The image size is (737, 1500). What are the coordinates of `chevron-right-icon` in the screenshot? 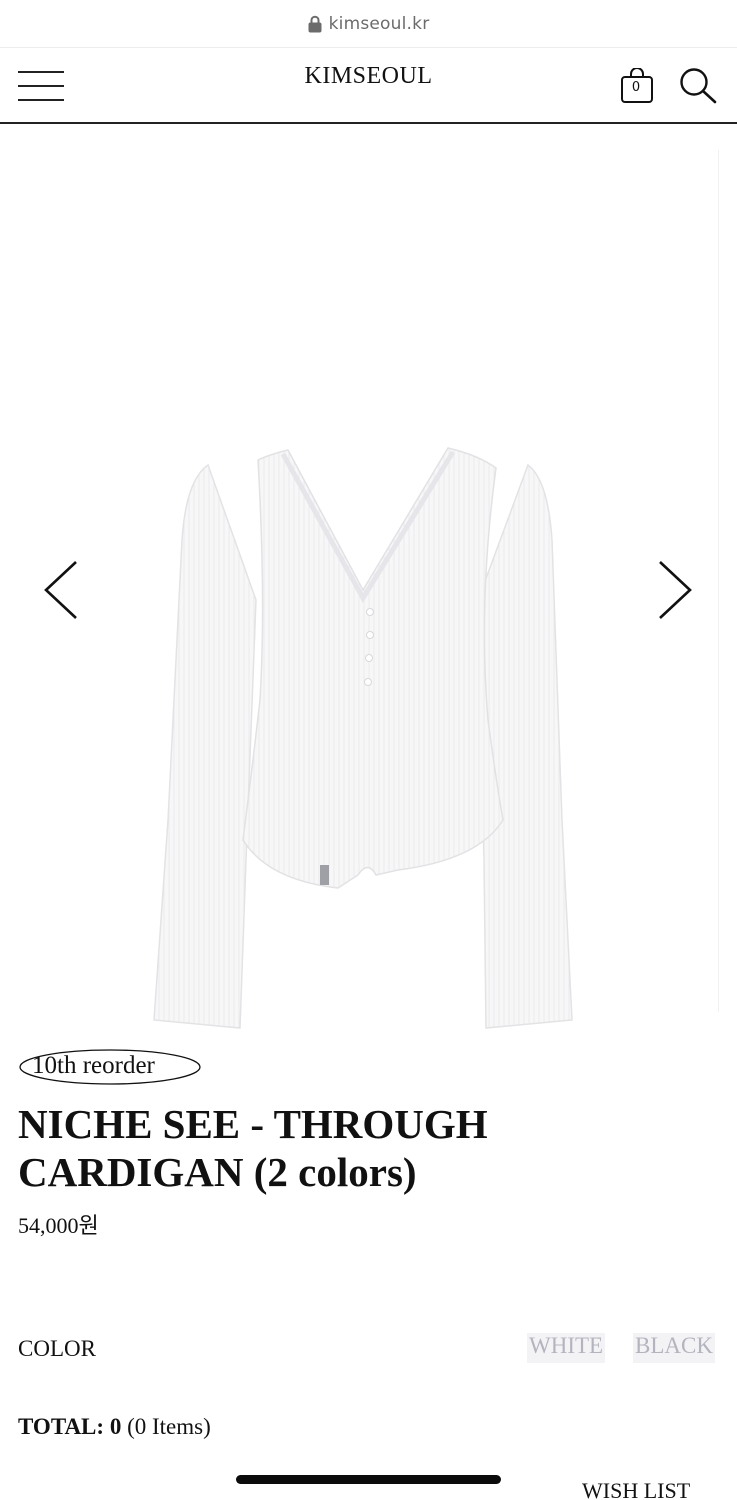 It's located at (674, 590).